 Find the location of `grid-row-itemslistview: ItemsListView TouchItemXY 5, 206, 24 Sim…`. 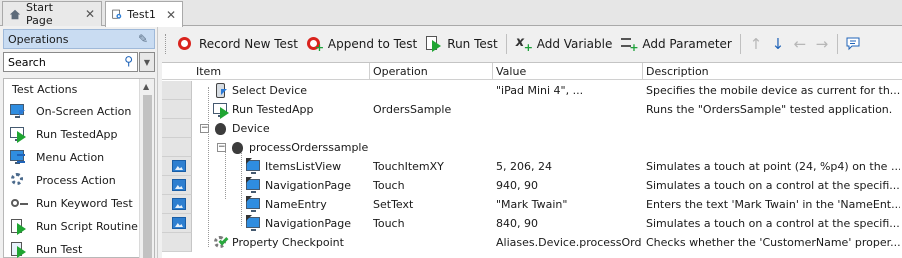

grid-row-itemslistview: ItemsListView TouchItemXY 5, 206, 24 Sim… is located at coordinates (547, 166).